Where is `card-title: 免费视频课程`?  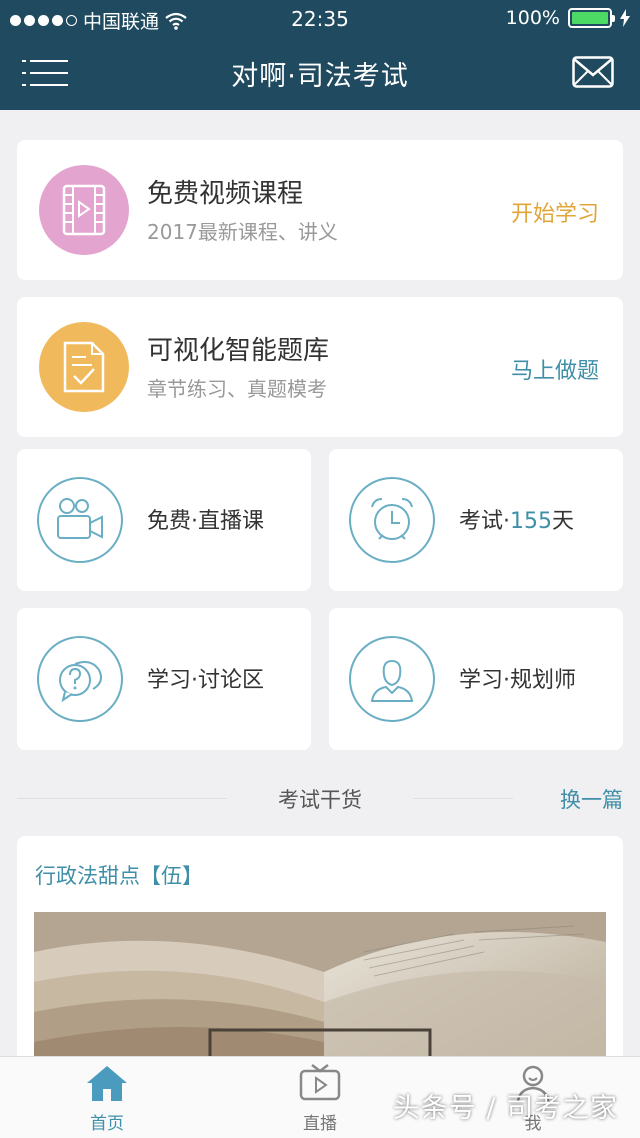 card-title: 免费视频课程 is located at coordinates (225, 194).